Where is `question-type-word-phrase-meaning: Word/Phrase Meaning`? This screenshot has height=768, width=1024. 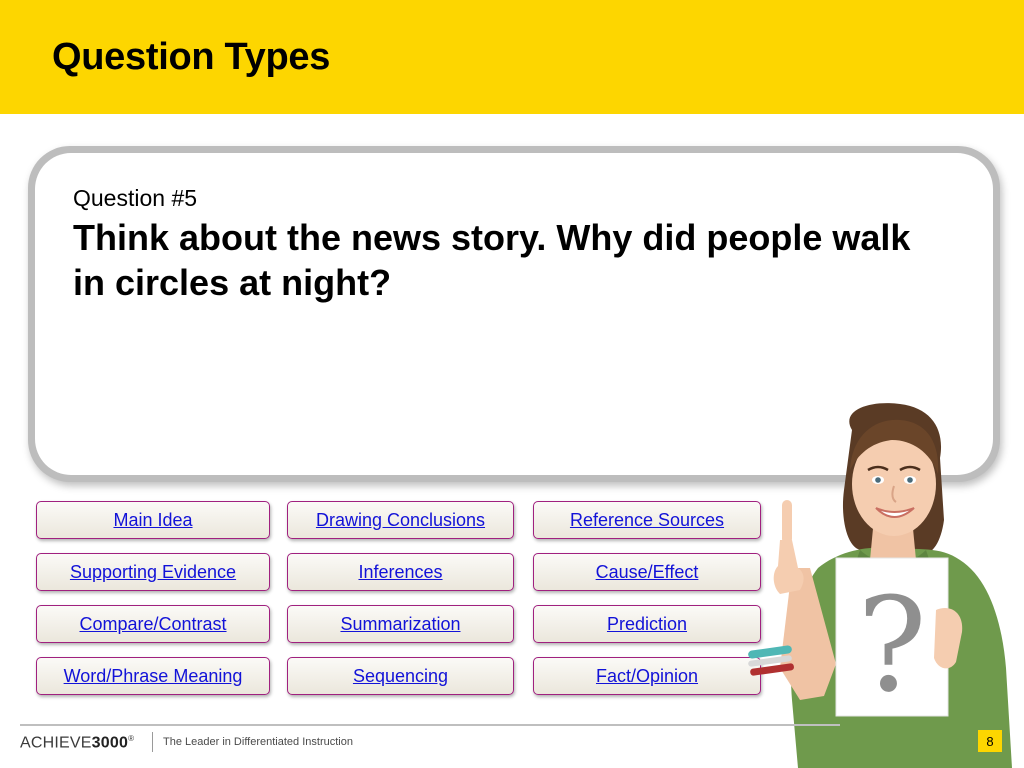
question-type-word-phrase-meaning: Word/Phrase Meaning is located at coordinates (153, 676).